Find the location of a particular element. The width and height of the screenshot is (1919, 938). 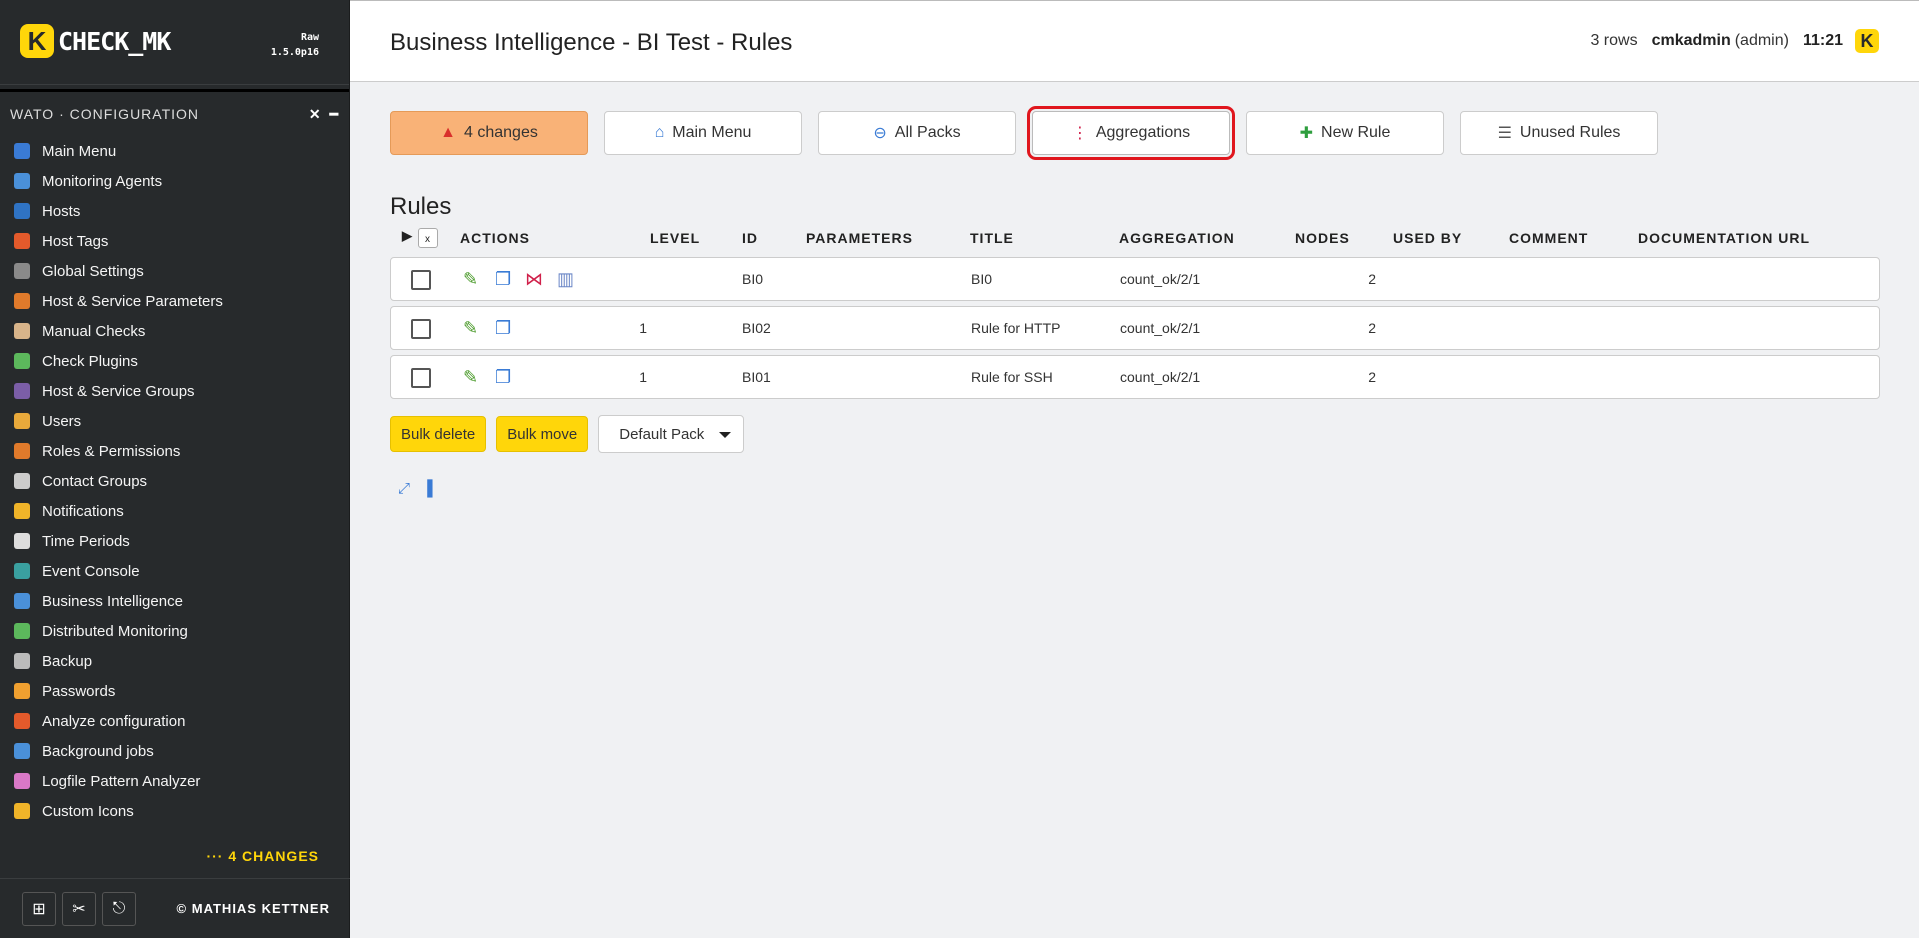

sidebar-item-analyze-configuration: Analyze configuration is located at coordinates (174, 721).